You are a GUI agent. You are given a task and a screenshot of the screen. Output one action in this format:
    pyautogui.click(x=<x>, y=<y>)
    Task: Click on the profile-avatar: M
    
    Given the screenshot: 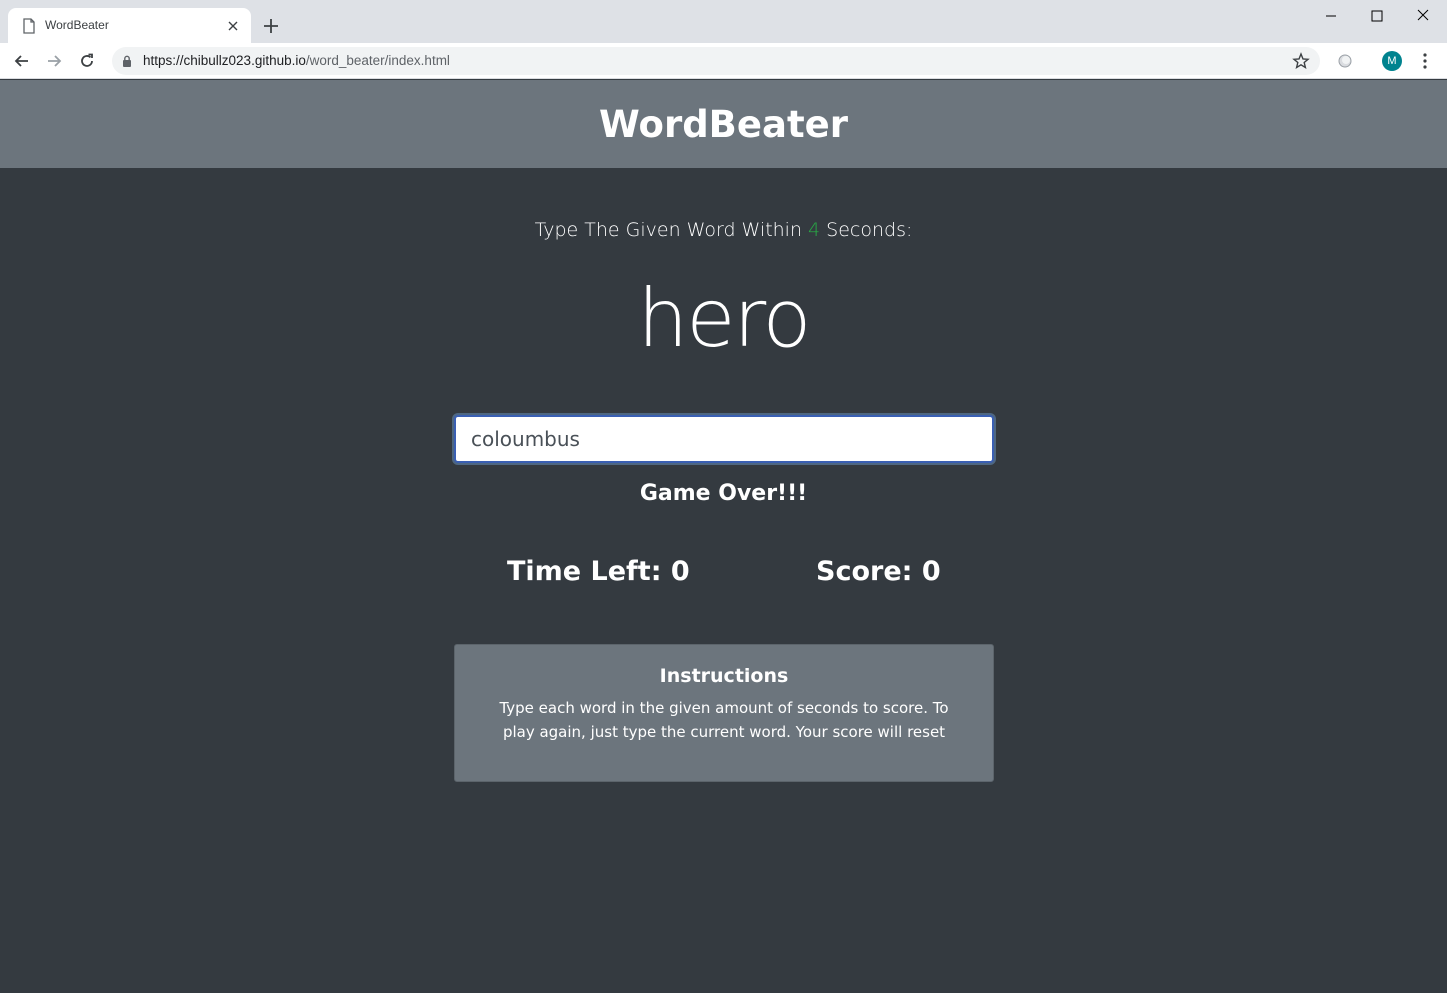 What is the action you would take?
    pyautogui.click(x=1392, y=61)
    